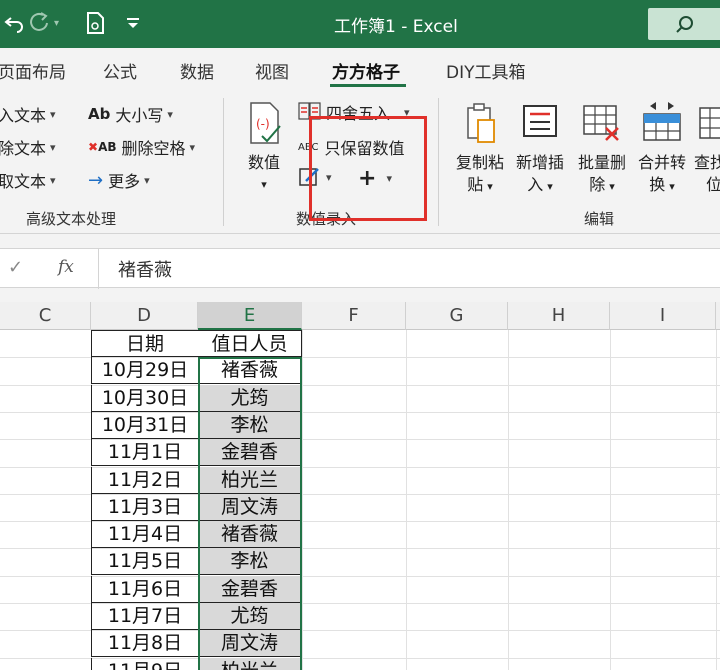  Describe the element at coordinates (481, 123) in the screenshot. I see `clipboard-icon` at that location.